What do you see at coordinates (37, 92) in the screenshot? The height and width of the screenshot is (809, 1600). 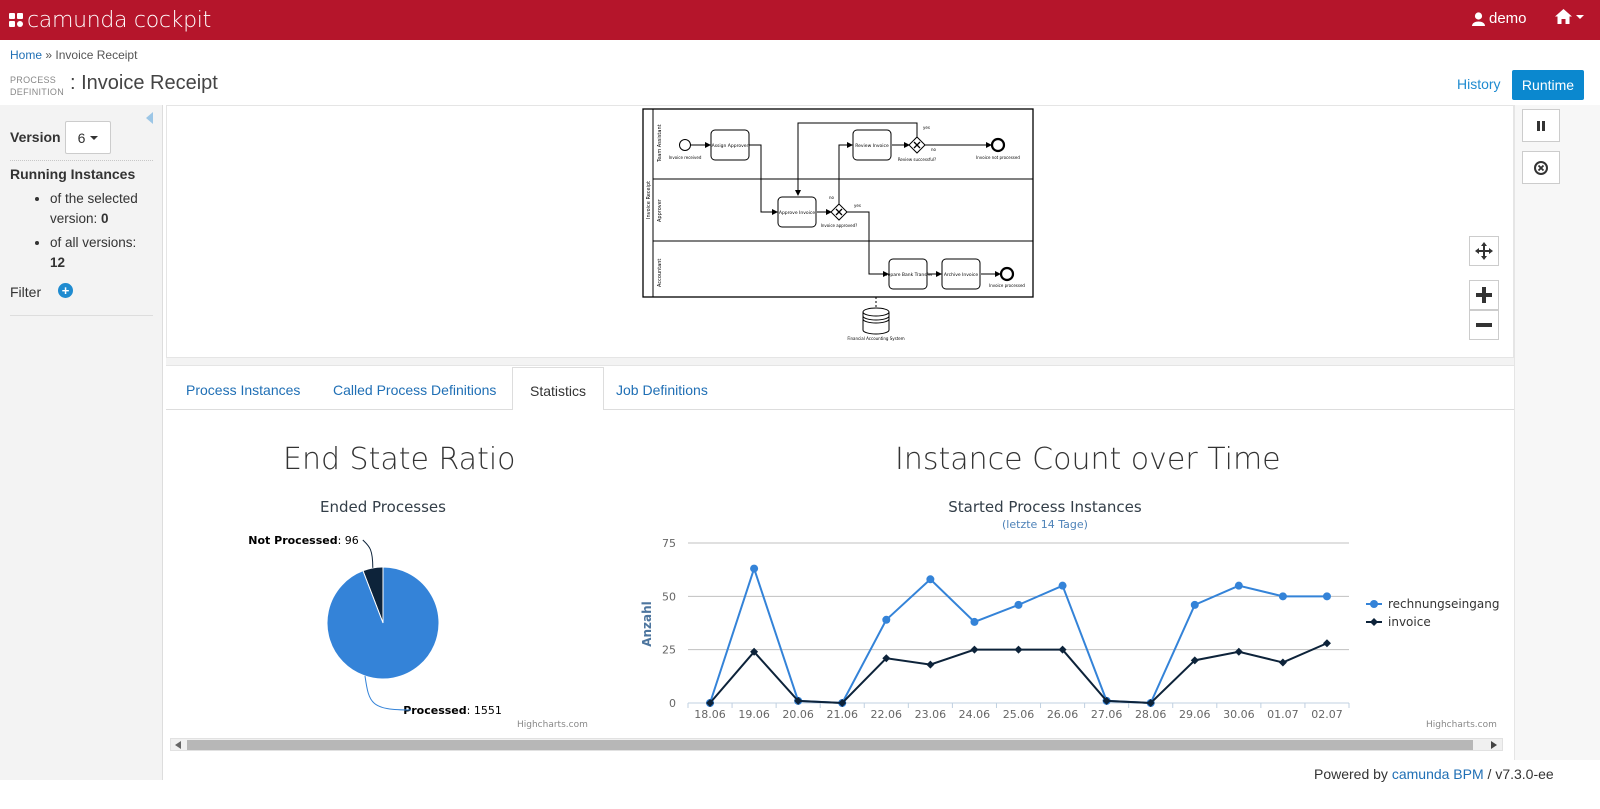 I see `page-type-line2: DEFINITION` at bounding box center [37, 92].